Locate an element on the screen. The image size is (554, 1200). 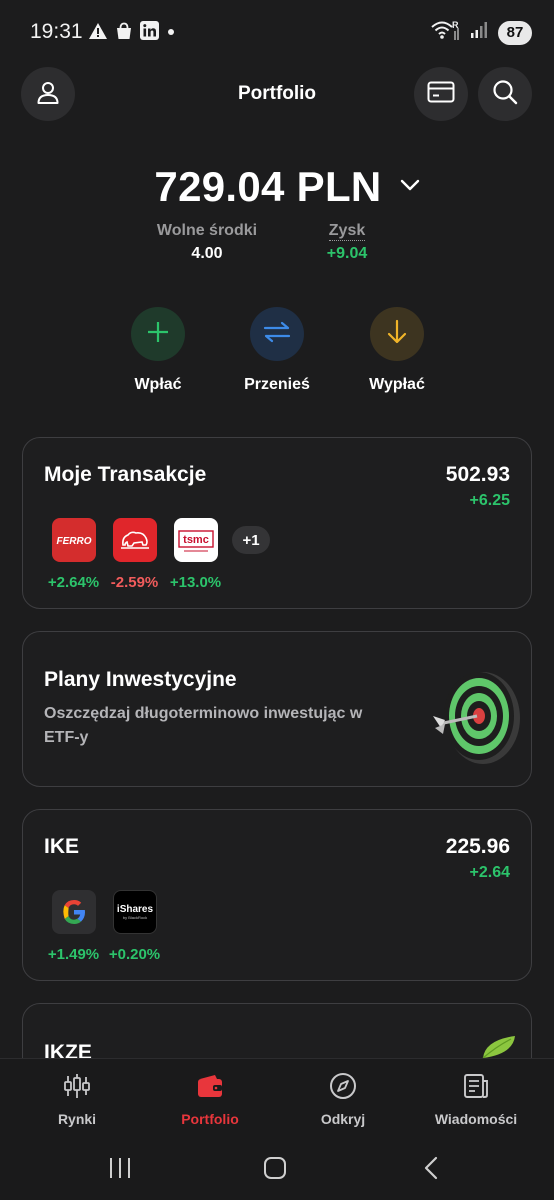
app-header: Portfolio is located at coordinates (277, 94).